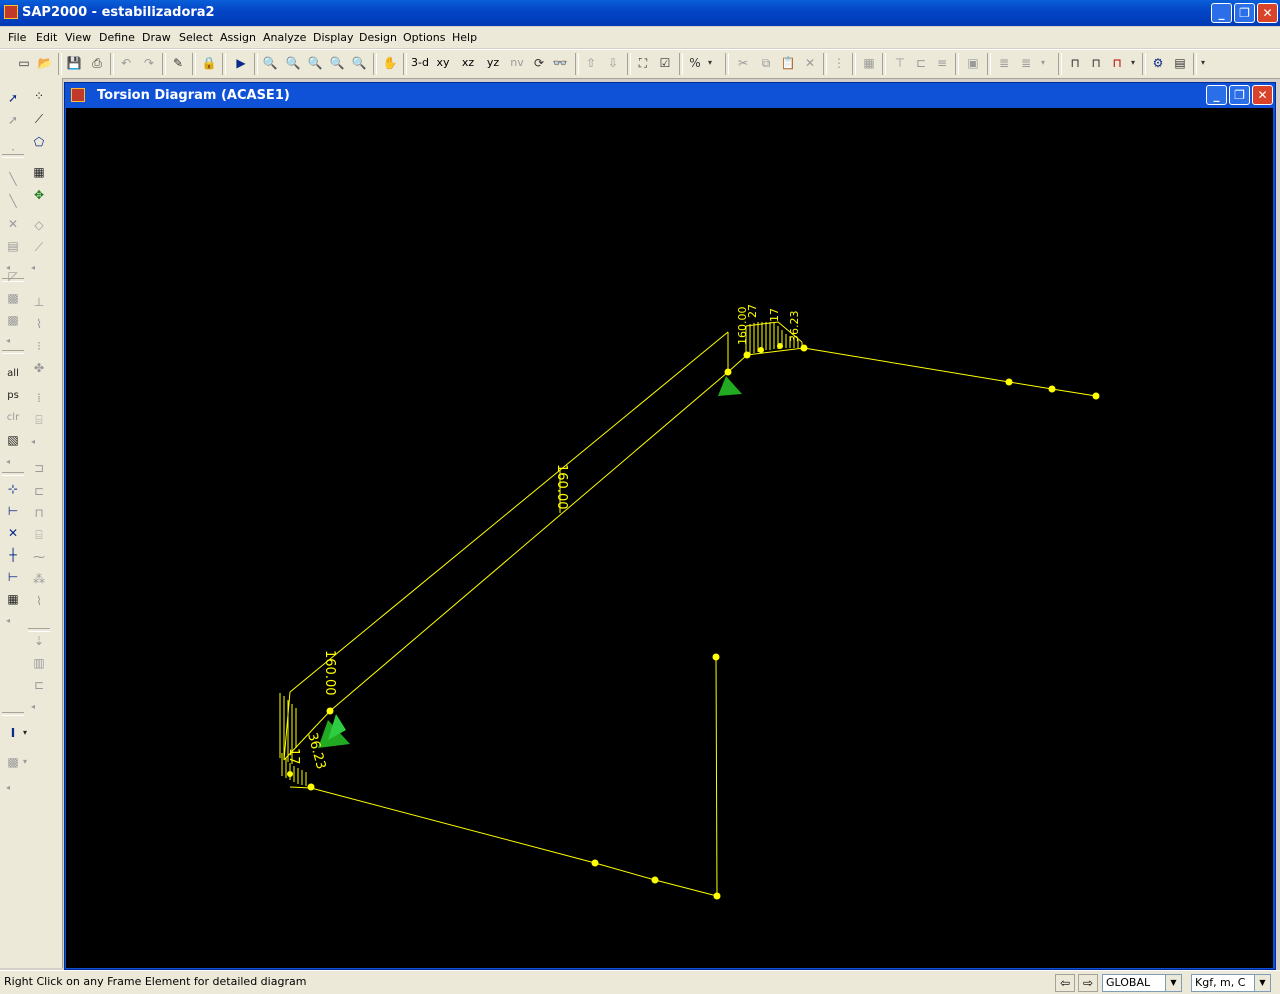  Describe the element at coordinates (1075, 63) in the screenshot. I see `undeformed-shape-icon: ⊓` at that location.